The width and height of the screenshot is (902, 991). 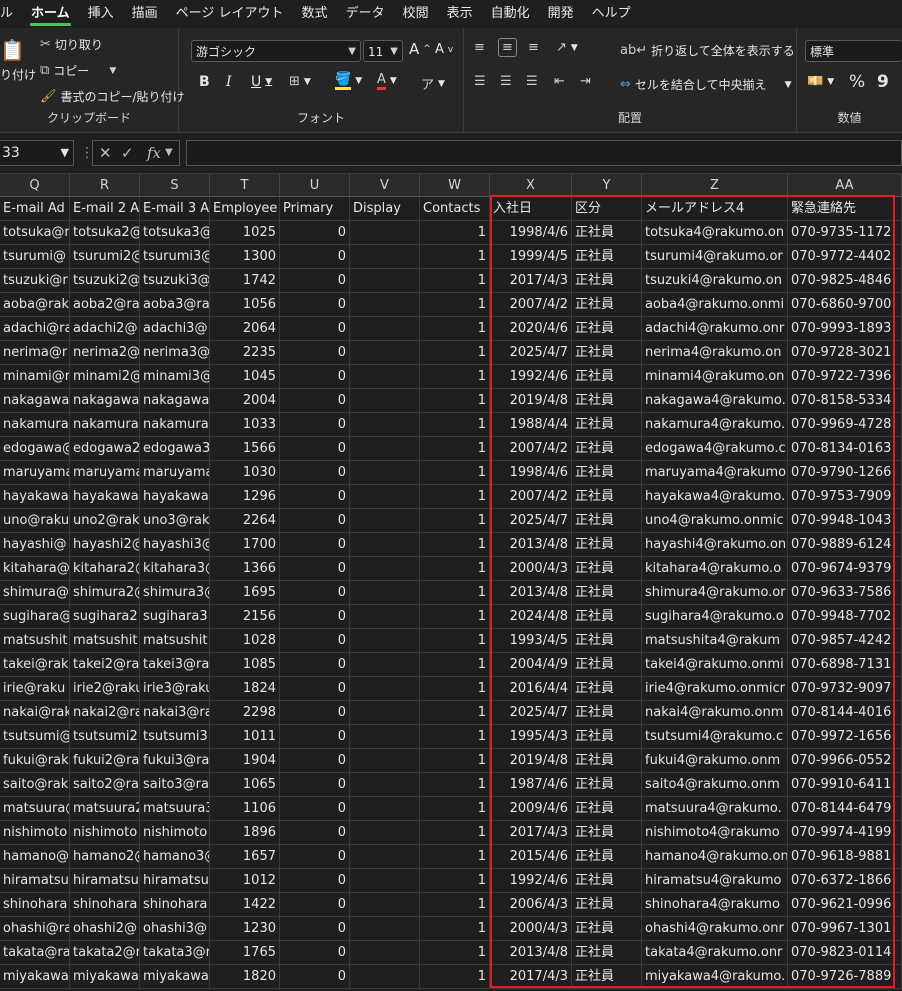 What do you see at coordinates (531, 209) in the screenshot?
I see `header-cell: 入社日` at bounding box center [531, 209].